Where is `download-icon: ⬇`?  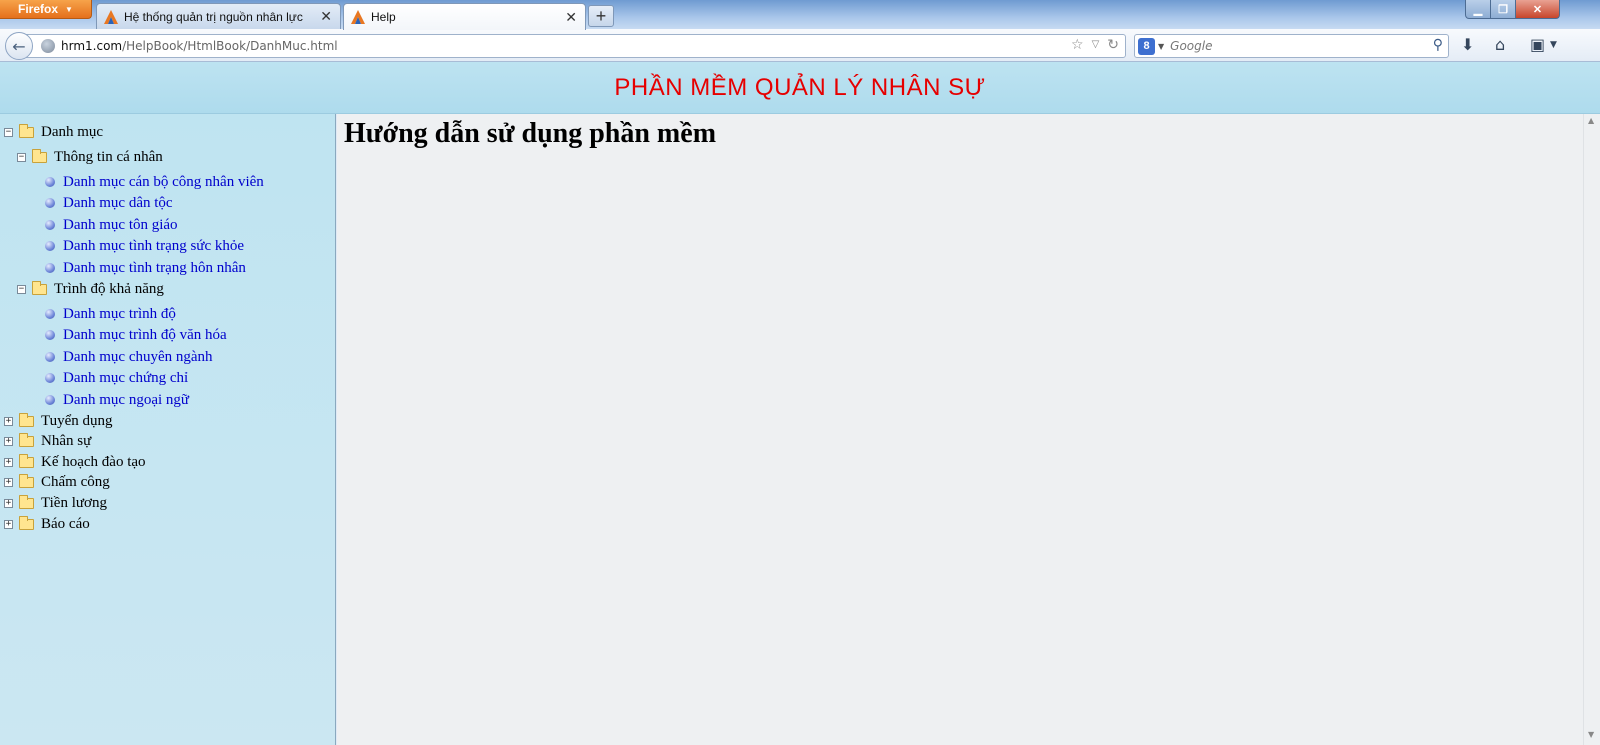
download-icon: ⬇ is located at coordinates (1467, 45).